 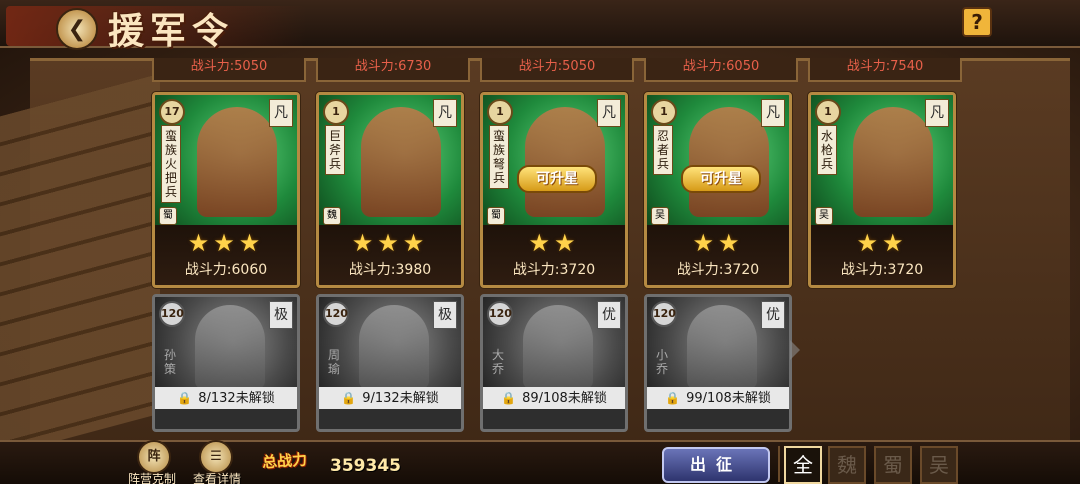 What do you see at coordinates (885, 70) in the screenshot?
I see `prev-row-power: 战斗力:7540` at bounding box center [885, 70].